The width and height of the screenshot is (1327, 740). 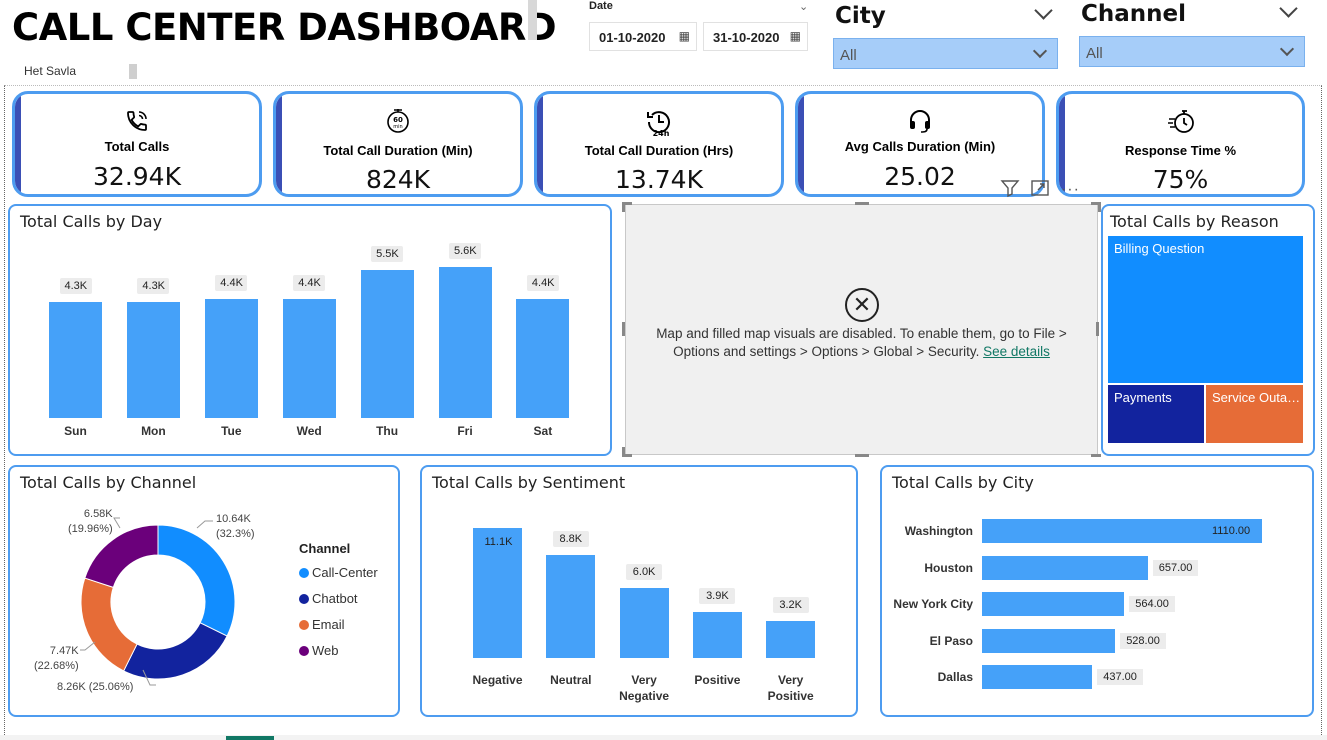 I want to click on author-name: Het Savla, so click(x=50, y=71).